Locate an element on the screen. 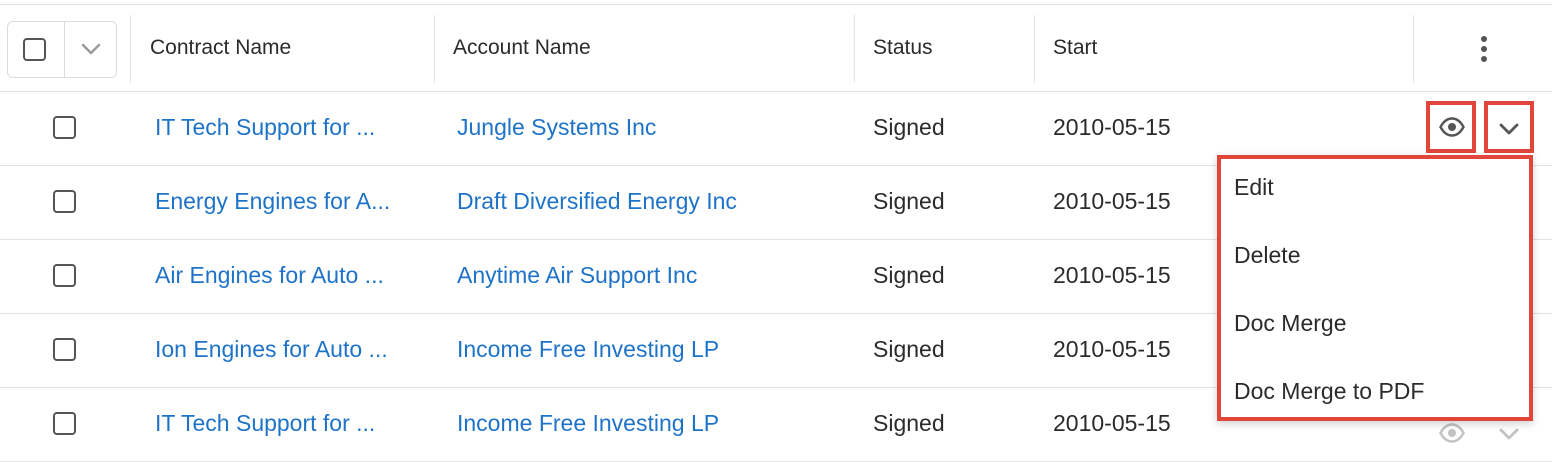  menu-item-edit: Edit is located at coordinates (1254, 187).